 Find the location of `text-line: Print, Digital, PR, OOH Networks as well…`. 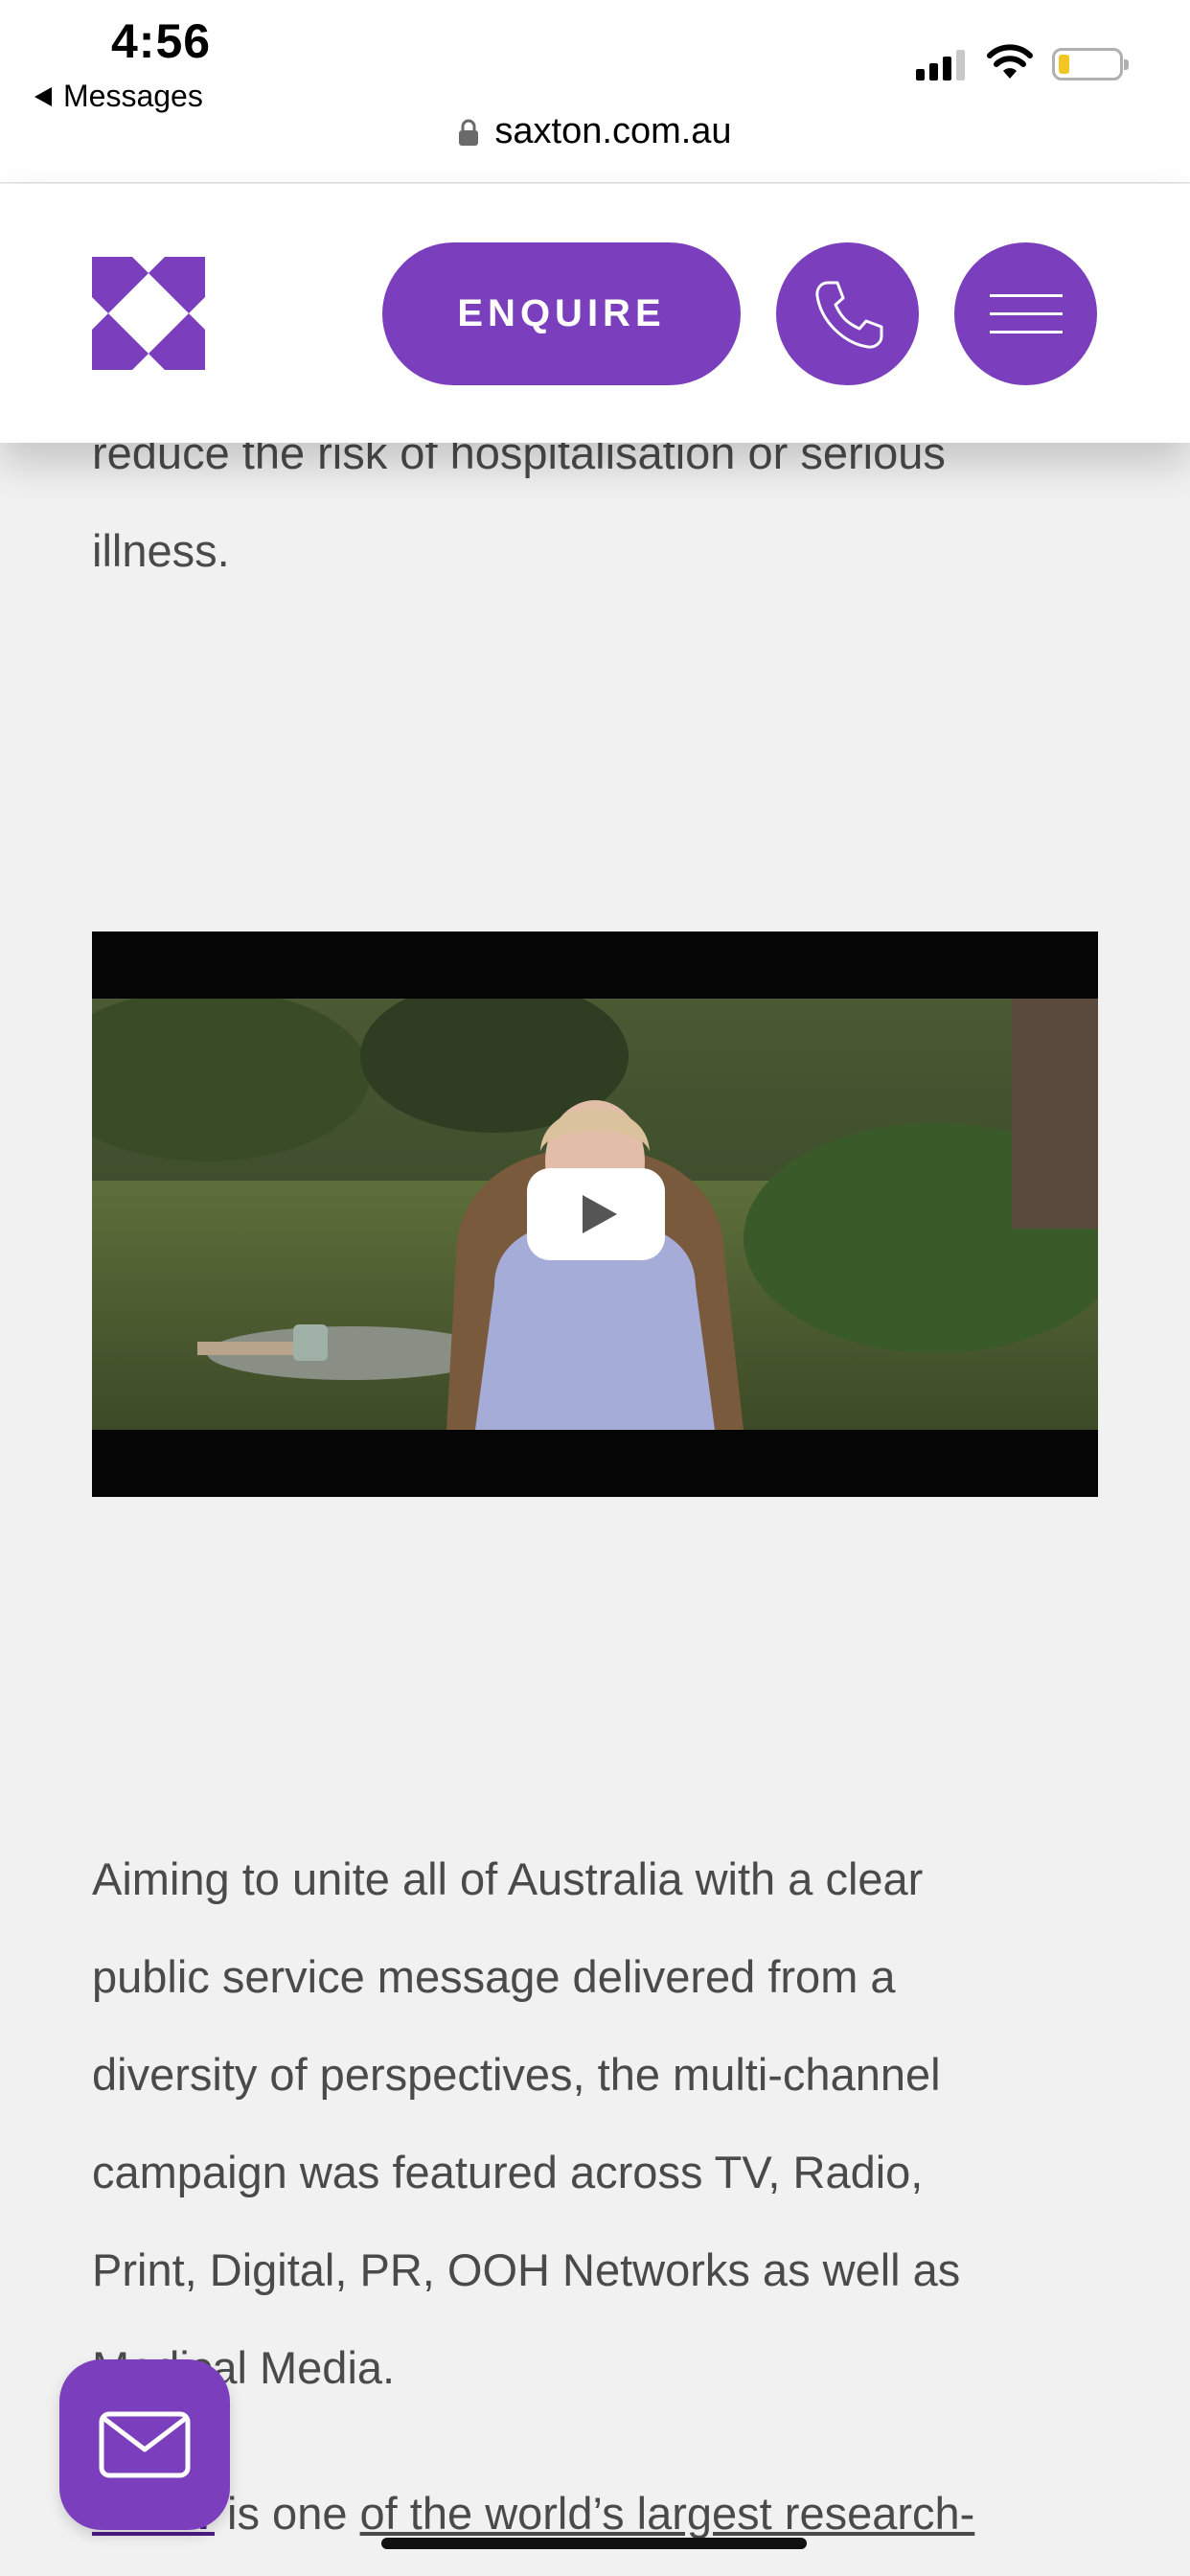

text-line: Print, Digital, PR, OOH Networks as well… is located at coordinates (527, 2269).